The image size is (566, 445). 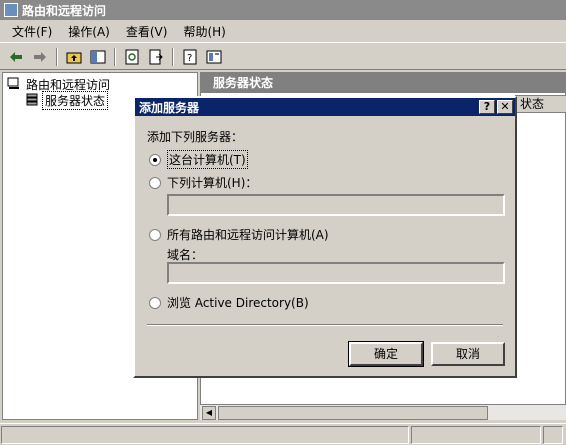 What do you see at coordinates (505, 107) in the screenshot?
I see `close-icon: ✕` at bounding box center [505, 107].